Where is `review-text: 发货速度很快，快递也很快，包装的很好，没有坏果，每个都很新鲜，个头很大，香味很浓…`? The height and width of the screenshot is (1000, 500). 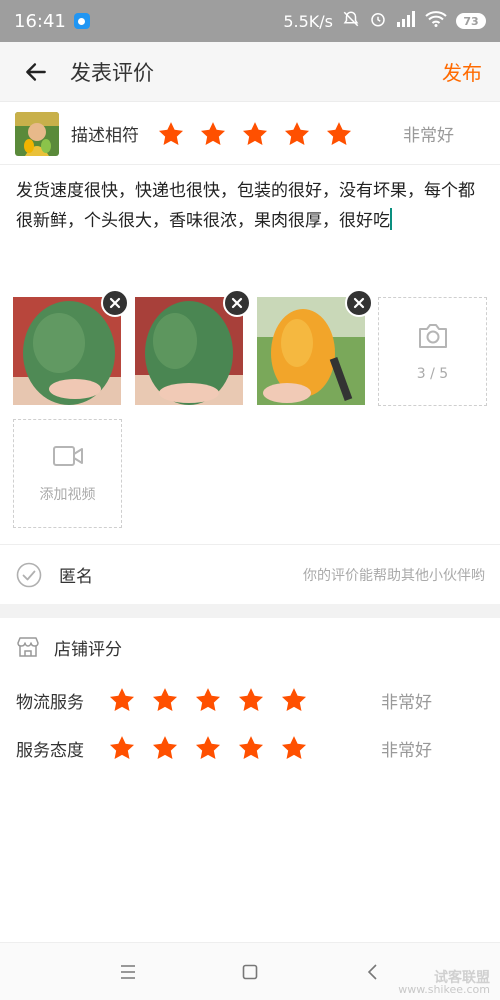
review-text: 发货速度很快，快递也很快，包装的很好，没有坏果，每个都很新鲜，个头很大，香味很浓… is located at coordinates (245, 206).